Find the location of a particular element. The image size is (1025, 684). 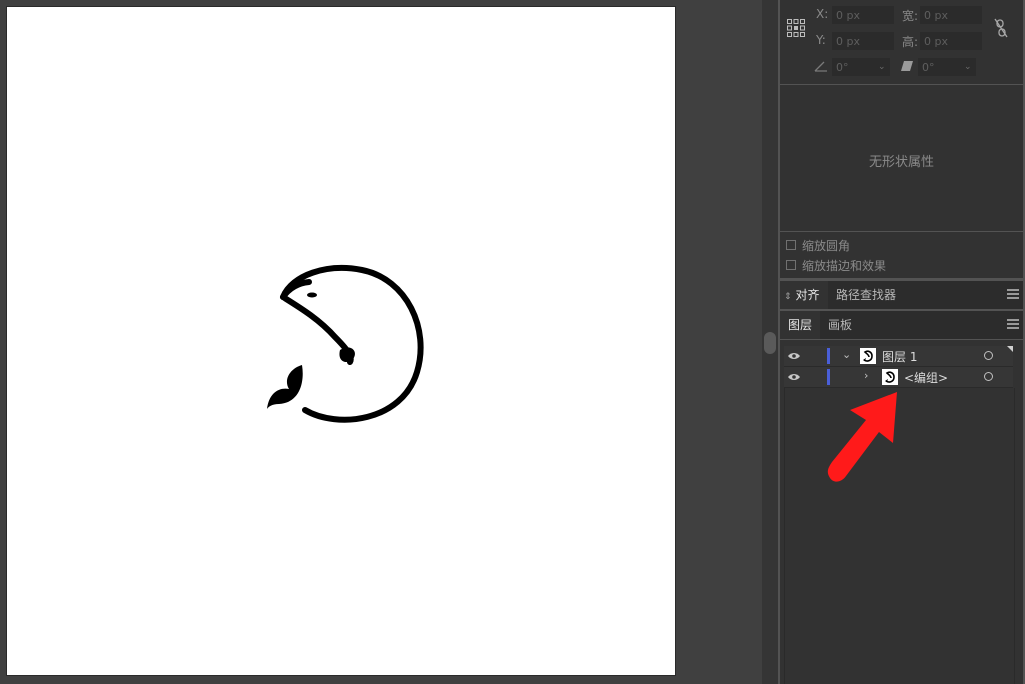

scale-corners-option: 缩放圆角 is located at coordinates (818, 245).